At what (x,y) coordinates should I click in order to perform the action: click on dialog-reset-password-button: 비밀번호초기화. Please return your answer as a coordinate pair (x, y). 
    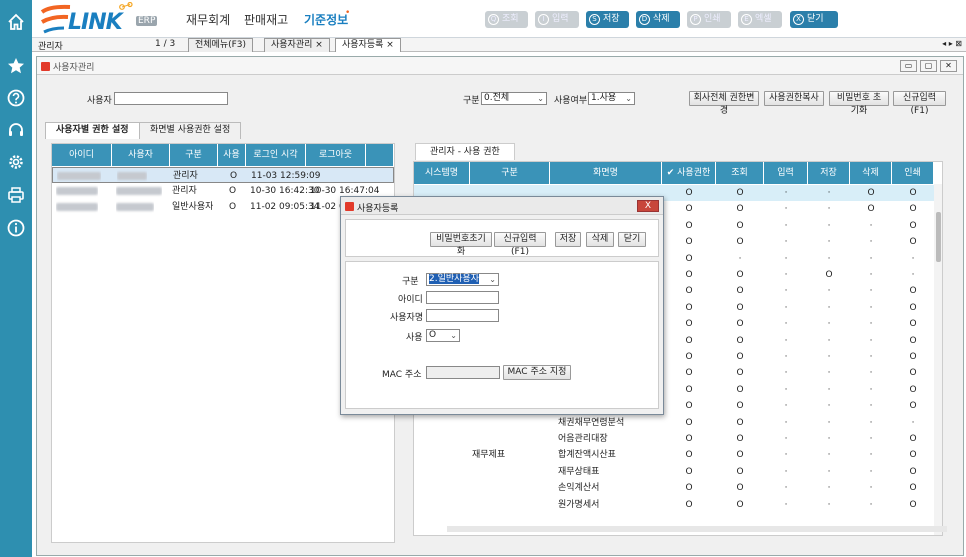
    Looking at the image, I should click on (461, 244).